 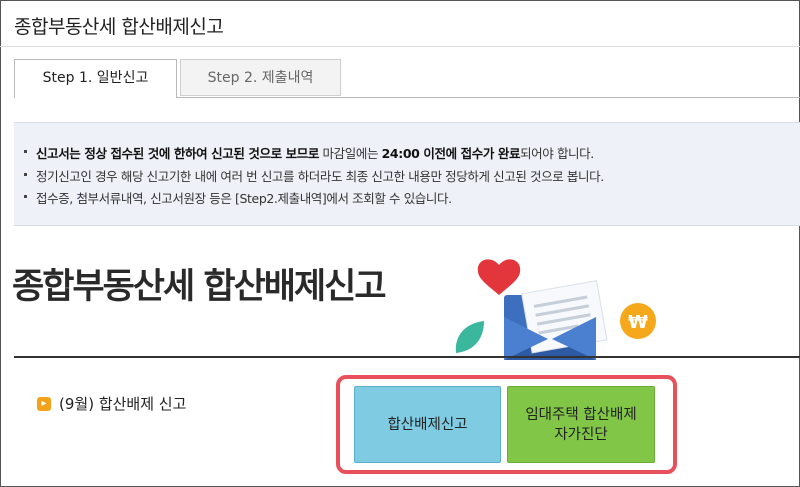 I want to click on page-title: 종합부동산세 합산배제신고, so click(x=119, y=27).